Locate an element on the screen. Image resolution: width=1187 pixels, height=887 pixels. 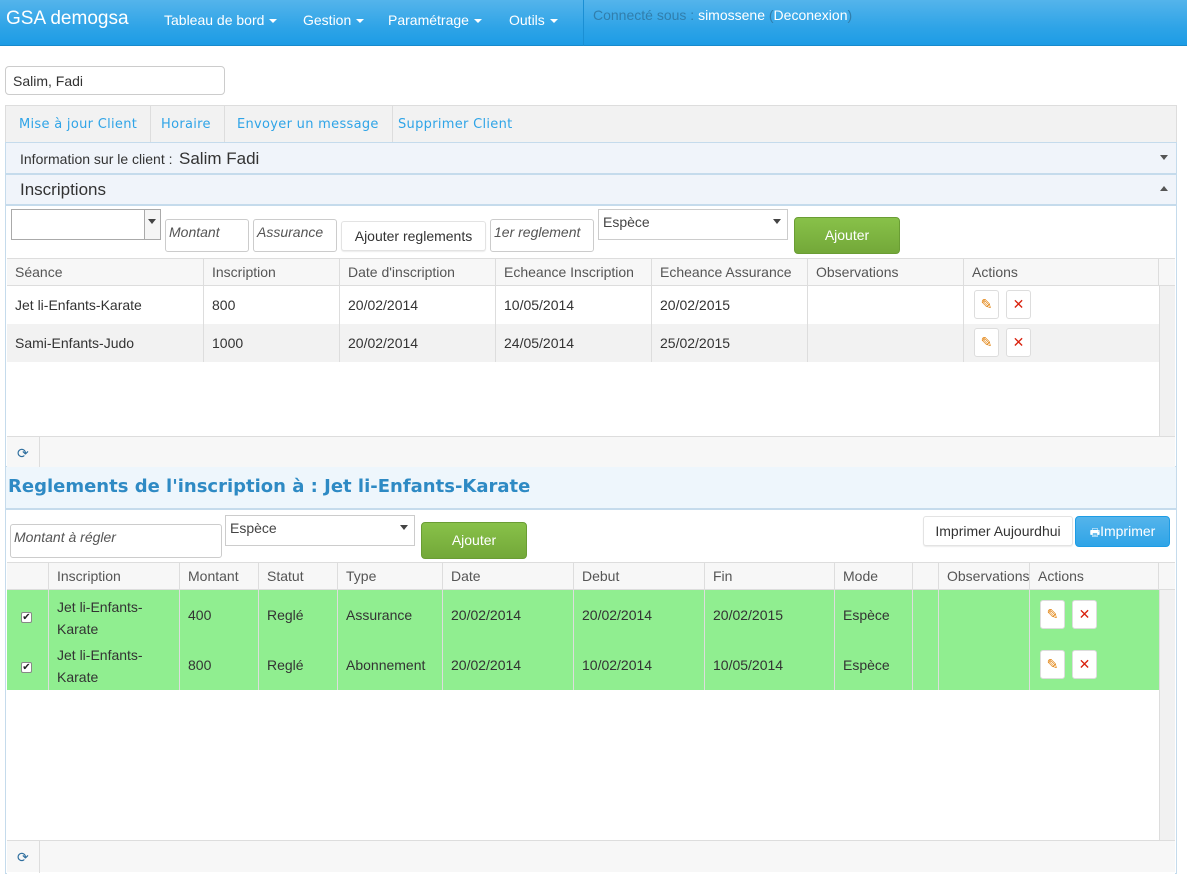
menu-parametrage: Paramétrage is located at coordinates (435, 20).